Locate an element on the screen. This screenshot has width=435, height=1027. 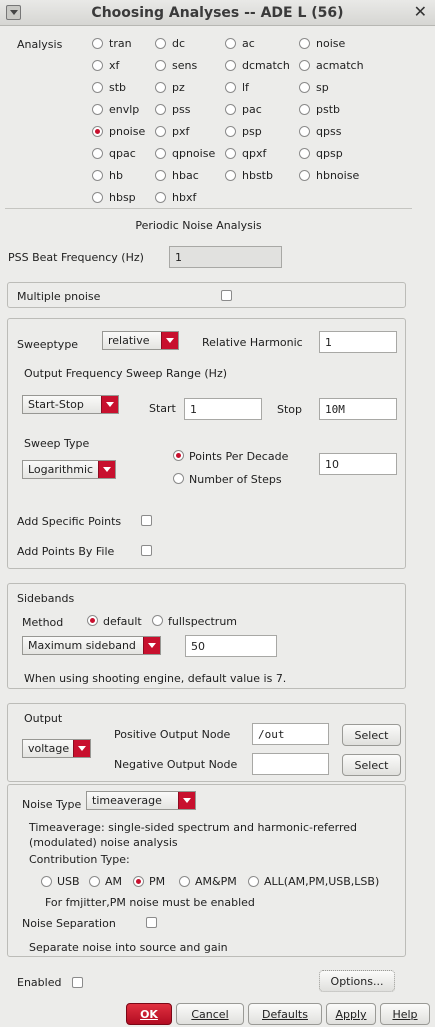
sweep-type-label: Sweep Type is located at coordinates (57, 443).